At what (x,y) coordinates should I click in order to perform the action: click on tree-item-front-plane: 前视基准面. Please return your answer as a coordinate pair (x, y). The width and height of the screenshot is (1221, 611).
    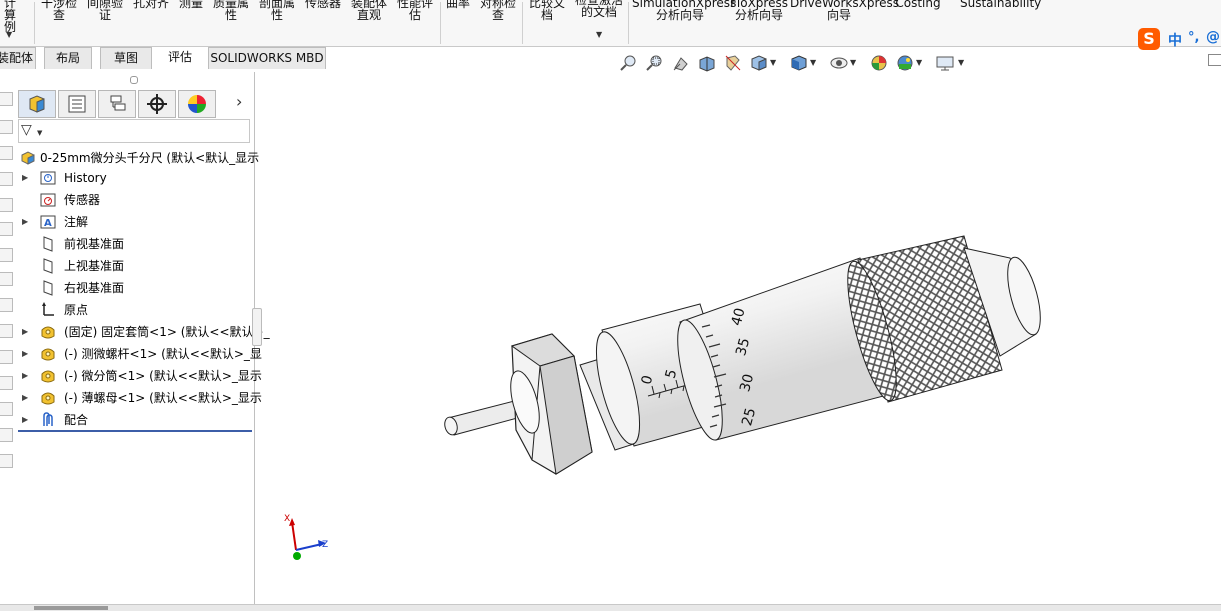
    Looking at the image, I should click on (134, 244).